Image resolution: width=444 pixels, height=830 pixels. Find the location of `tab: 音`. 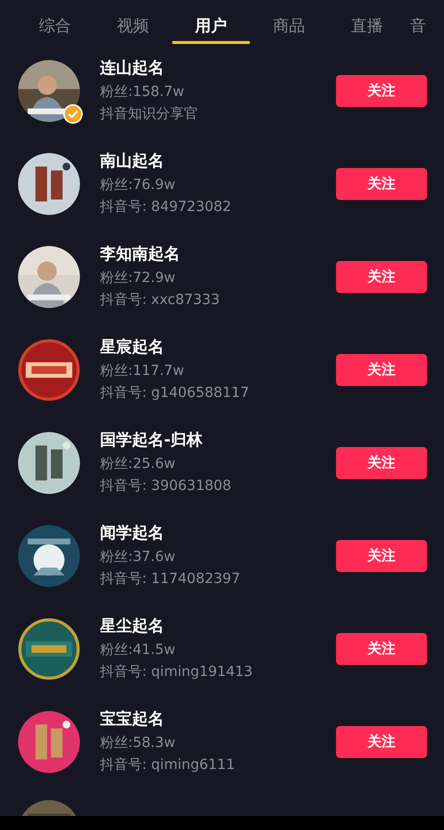

tab: 音 is located at coordinates (418, 22).